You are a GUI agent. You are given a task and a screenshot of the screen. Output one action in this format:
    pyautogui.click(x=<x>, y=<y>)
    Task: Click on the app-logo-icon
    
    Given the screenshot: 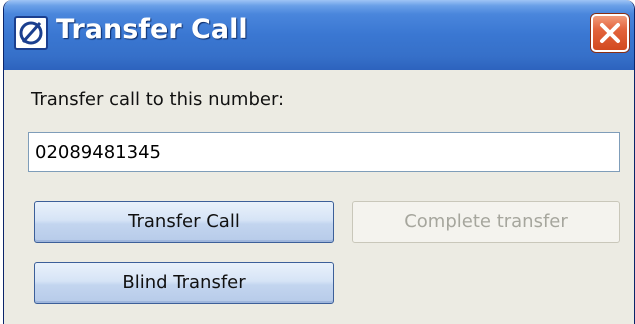 What is the action you would take?
    pyautogui.click(x=31, y=33)
    